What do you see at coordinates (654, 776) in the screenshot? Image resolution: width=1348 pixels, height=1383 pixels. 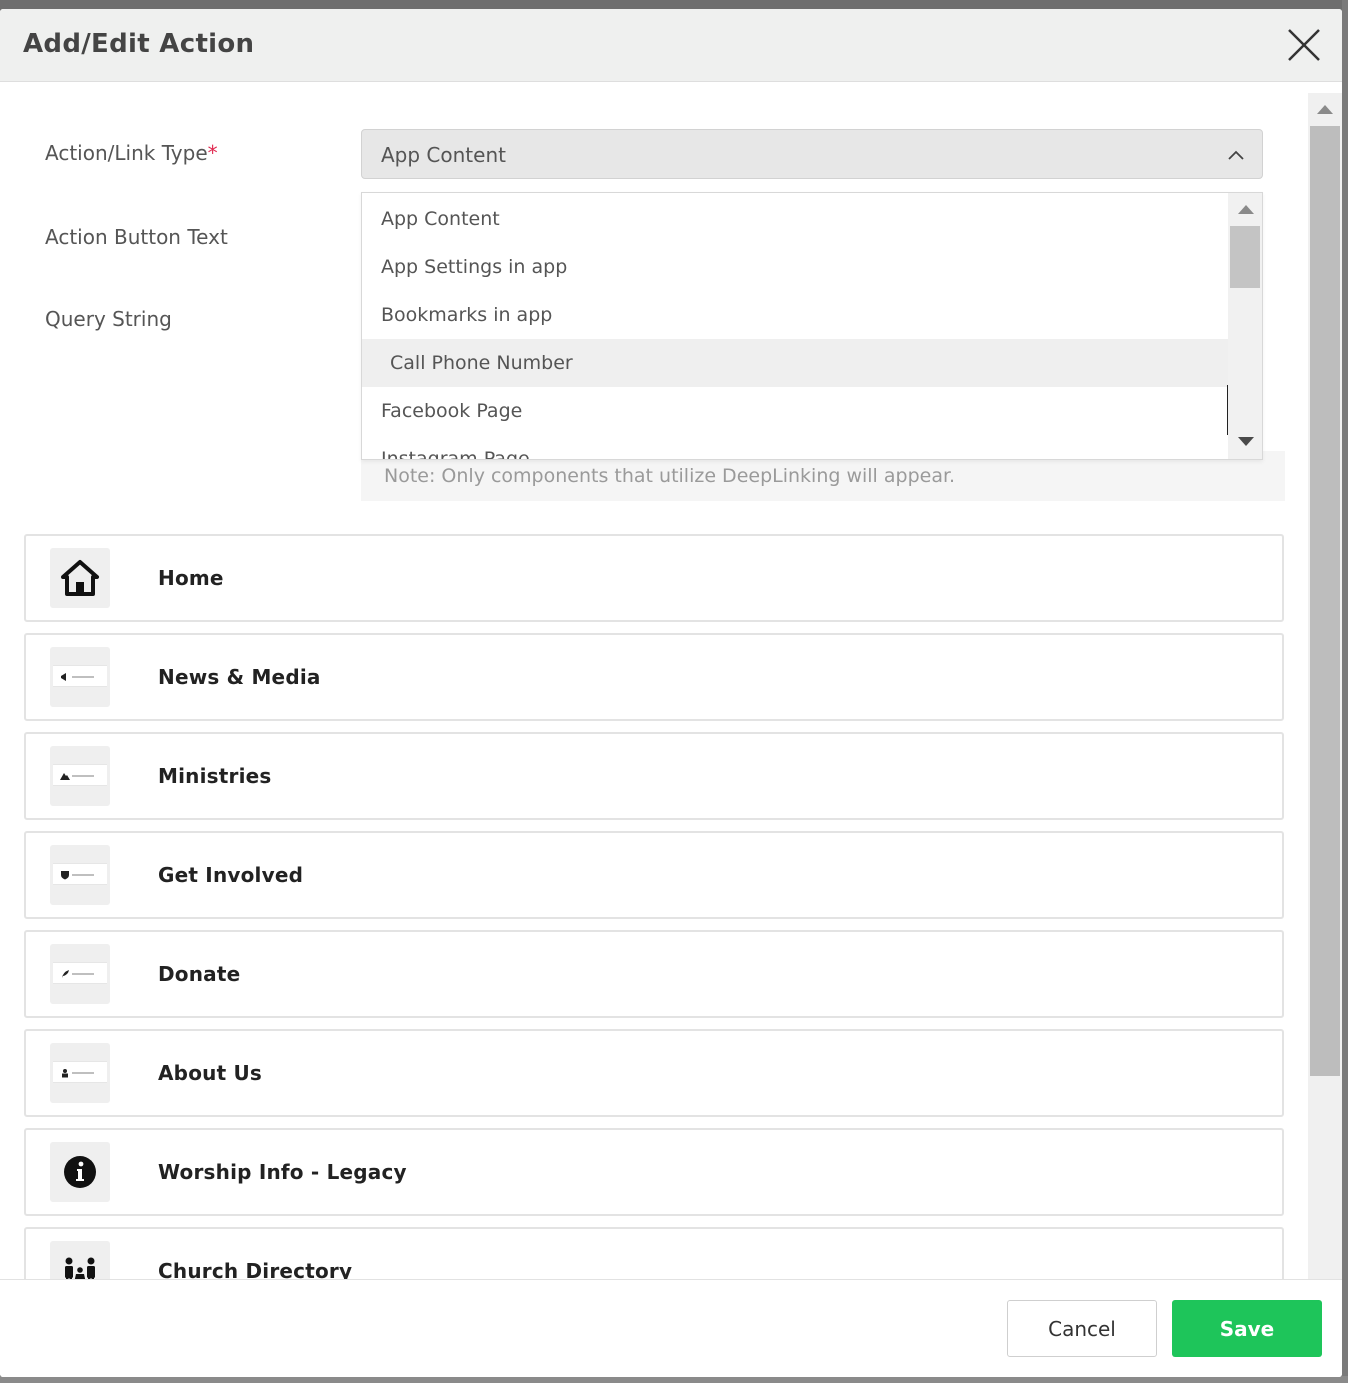 I see `list-item: Ministries` at bounding box center [654, 776].